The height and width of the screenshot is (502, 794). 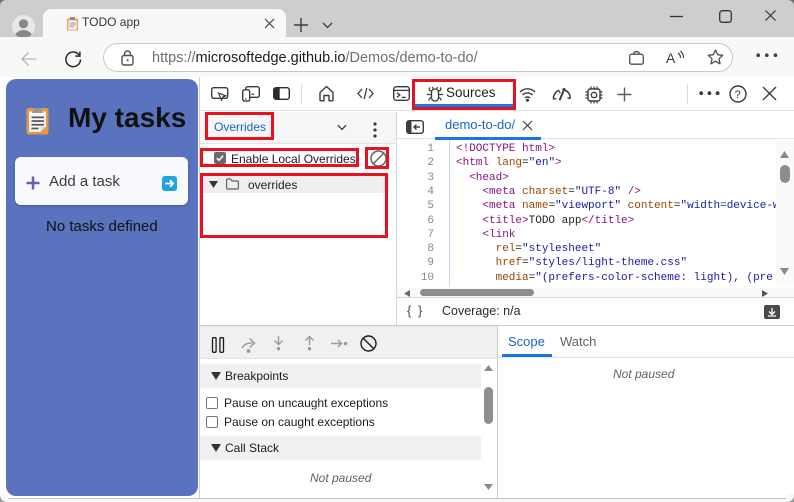 What do you see at coordinates (671, 58) in the screenshot?
I see `svg-text: A` at bounding box center [671, 58].